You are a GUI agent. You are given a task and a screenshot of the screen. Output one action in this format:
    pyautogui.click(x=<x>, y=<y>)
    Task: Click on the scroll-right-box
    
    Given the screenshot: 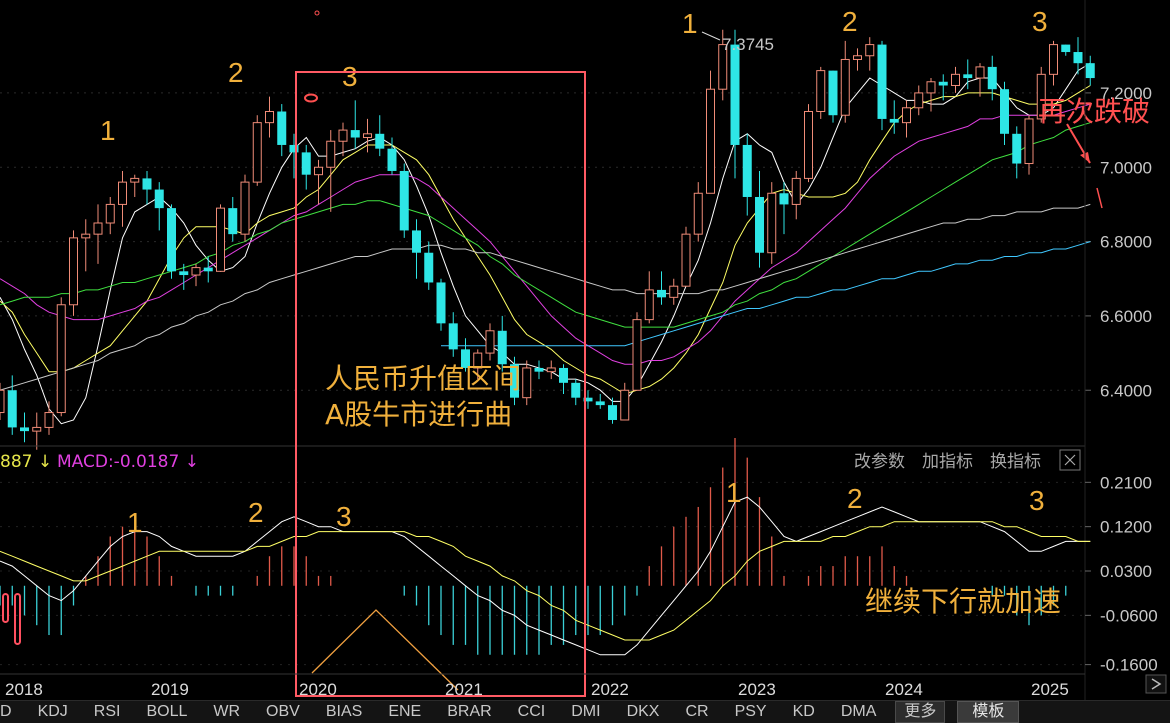 What is the action you would take?
    pyautogui.click(x=1156, y=684)
    